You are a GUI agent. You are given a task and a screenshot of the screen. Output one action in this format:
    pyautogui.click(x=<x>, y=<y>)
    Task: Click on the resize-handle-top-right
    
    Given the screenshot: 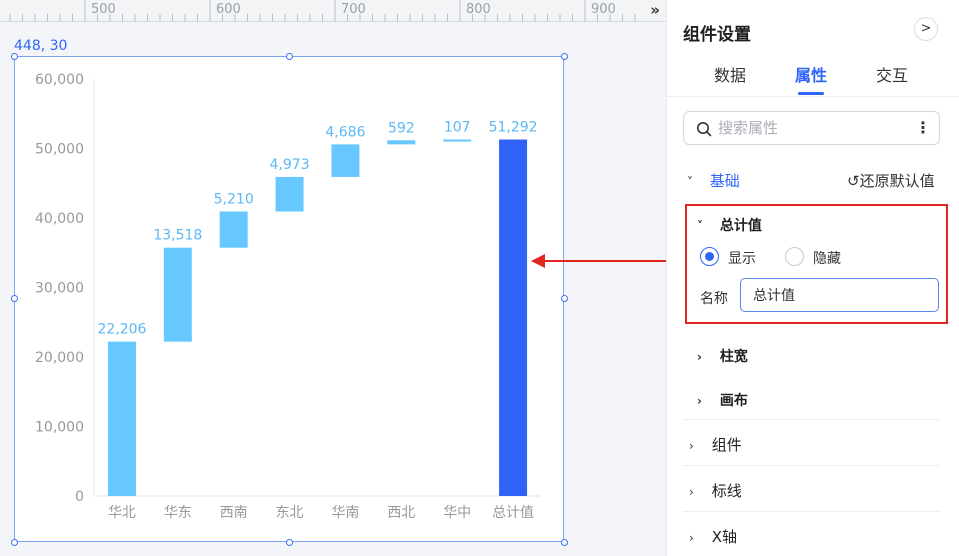 What is the action you would take?
    pyautogui.click(x=564, y=56)
    